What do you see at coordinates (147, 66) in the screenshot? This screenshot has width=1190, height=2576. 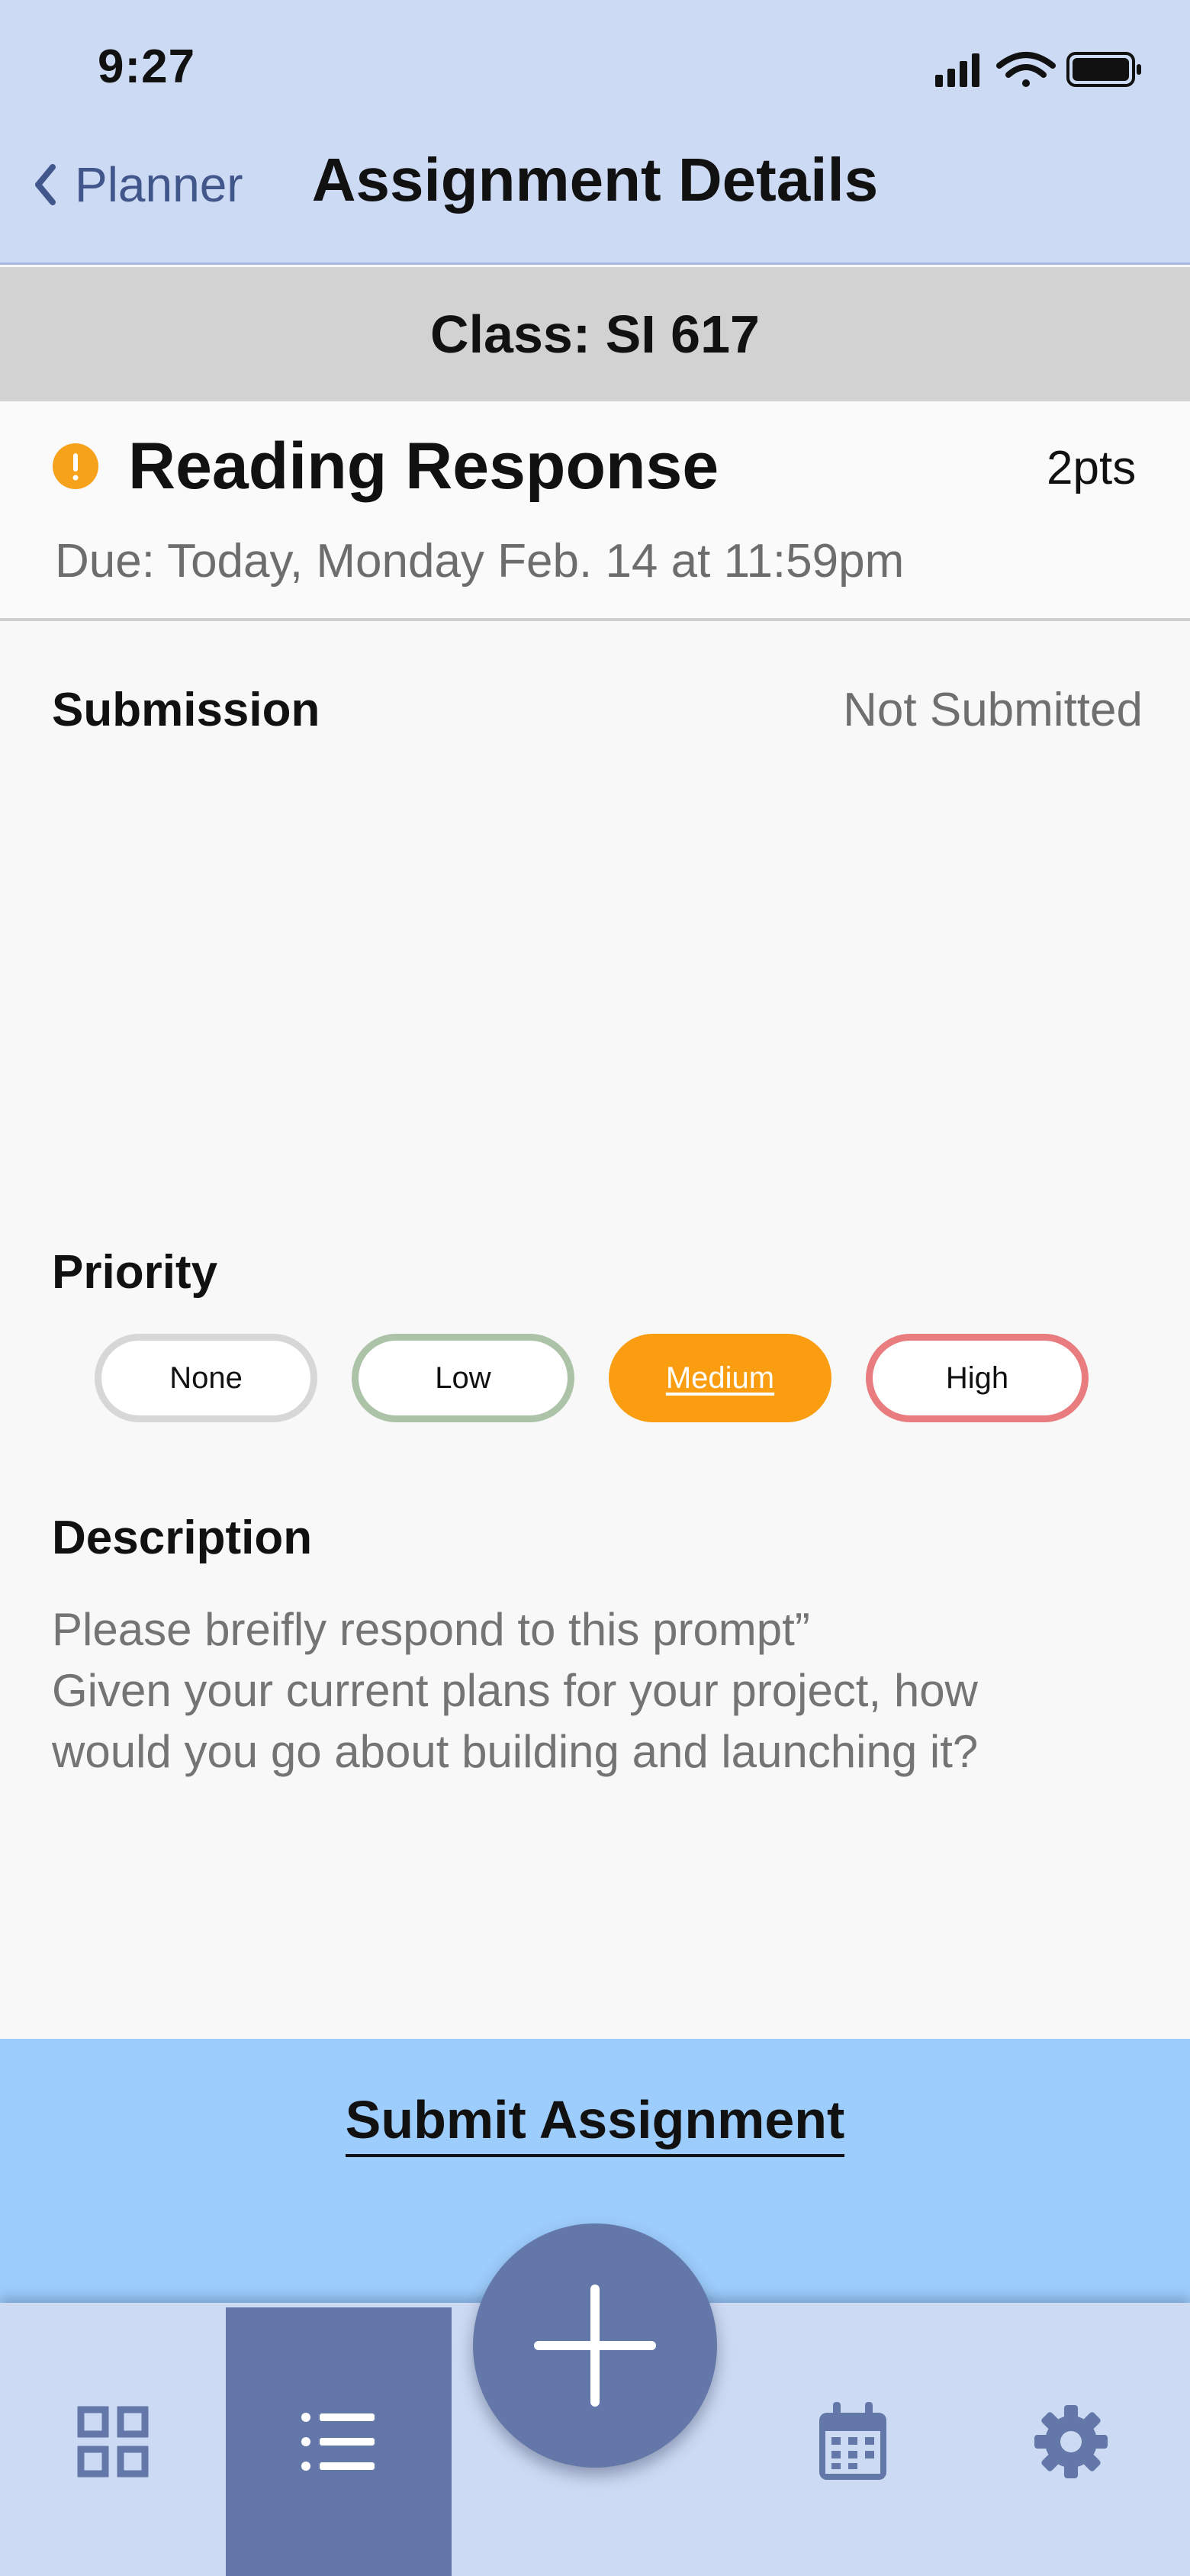 I see `status-time: 9:27` at bounding box center [147, 66].